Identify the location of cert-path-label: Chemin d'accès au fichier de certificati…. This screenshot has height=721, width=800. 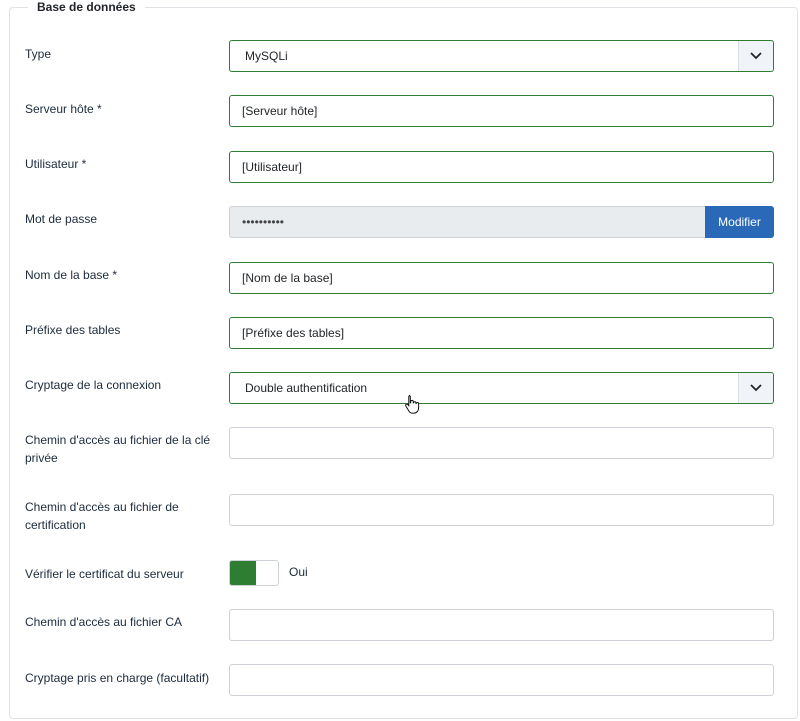
(102, 516).